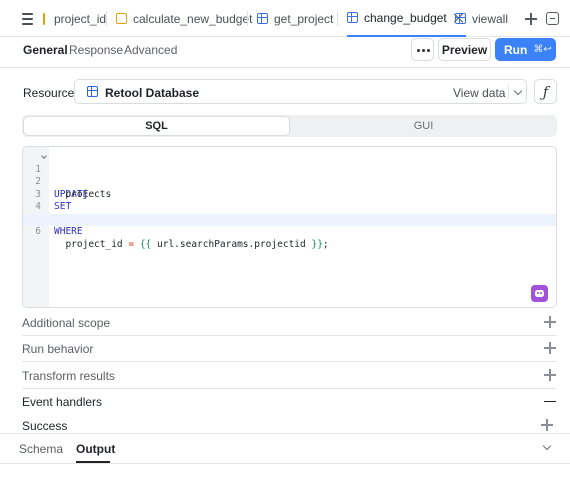  I want to click on preview-button: Preview, so click(464, 49).